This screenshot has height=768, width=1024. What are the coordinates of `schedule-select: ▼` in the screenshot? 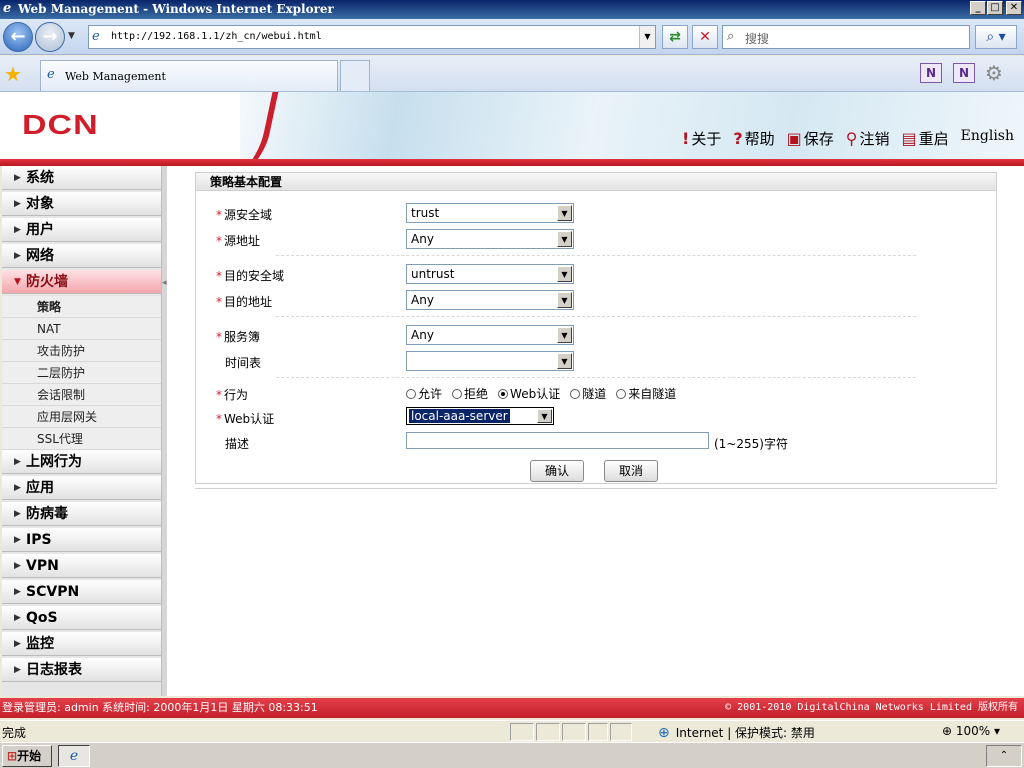 It's located at (490, 361).